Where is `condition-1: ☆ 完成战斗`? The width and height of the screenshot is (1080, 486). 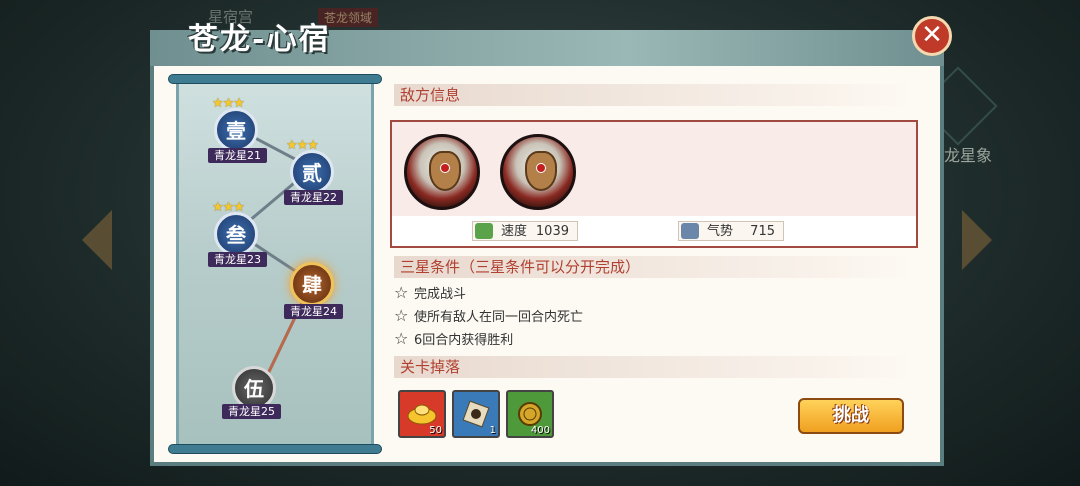
condition-1: ☆ 完成战斗 is located at coordinates (430, 293).